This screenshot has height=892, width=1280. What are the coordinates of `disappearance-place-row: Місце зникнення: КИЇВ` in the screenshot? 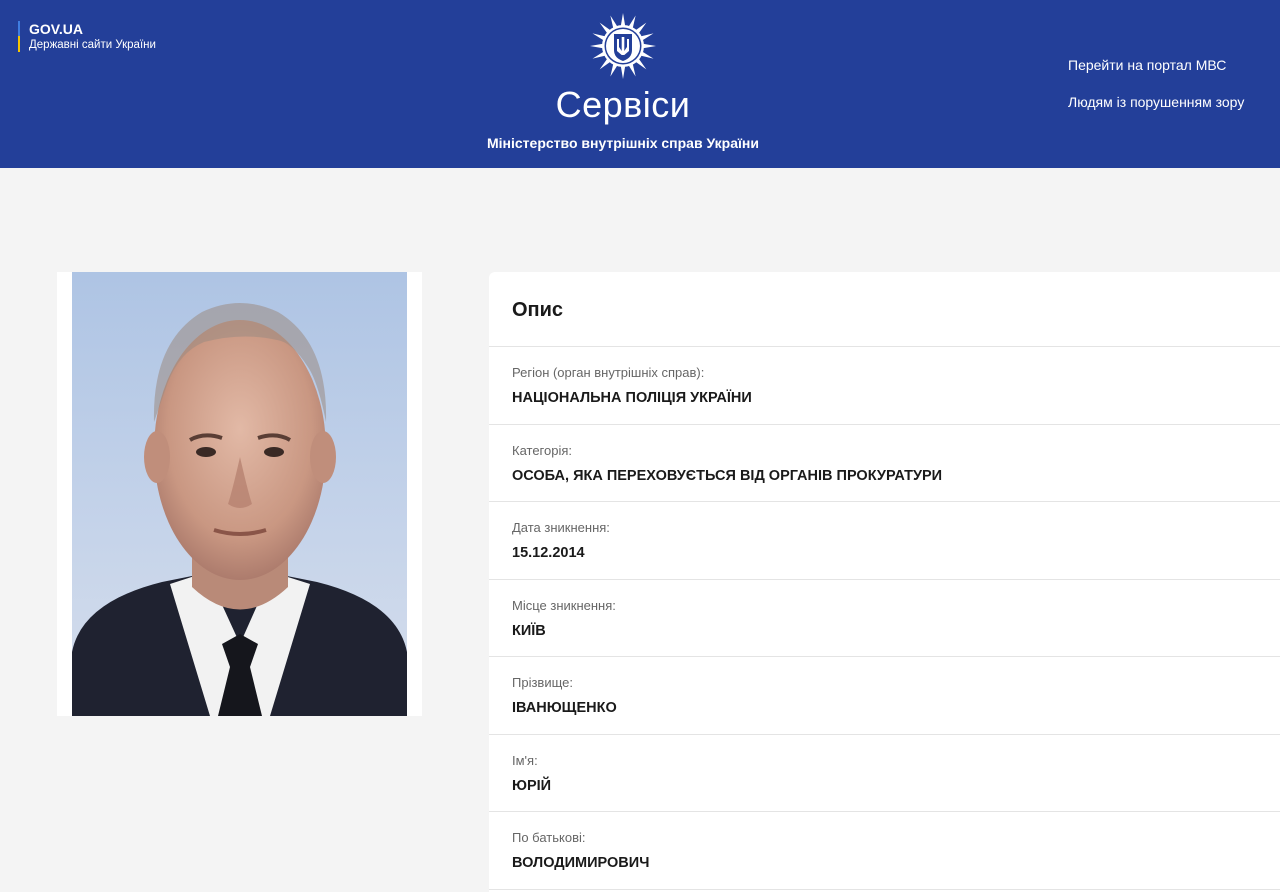 It's located at (884, 618).